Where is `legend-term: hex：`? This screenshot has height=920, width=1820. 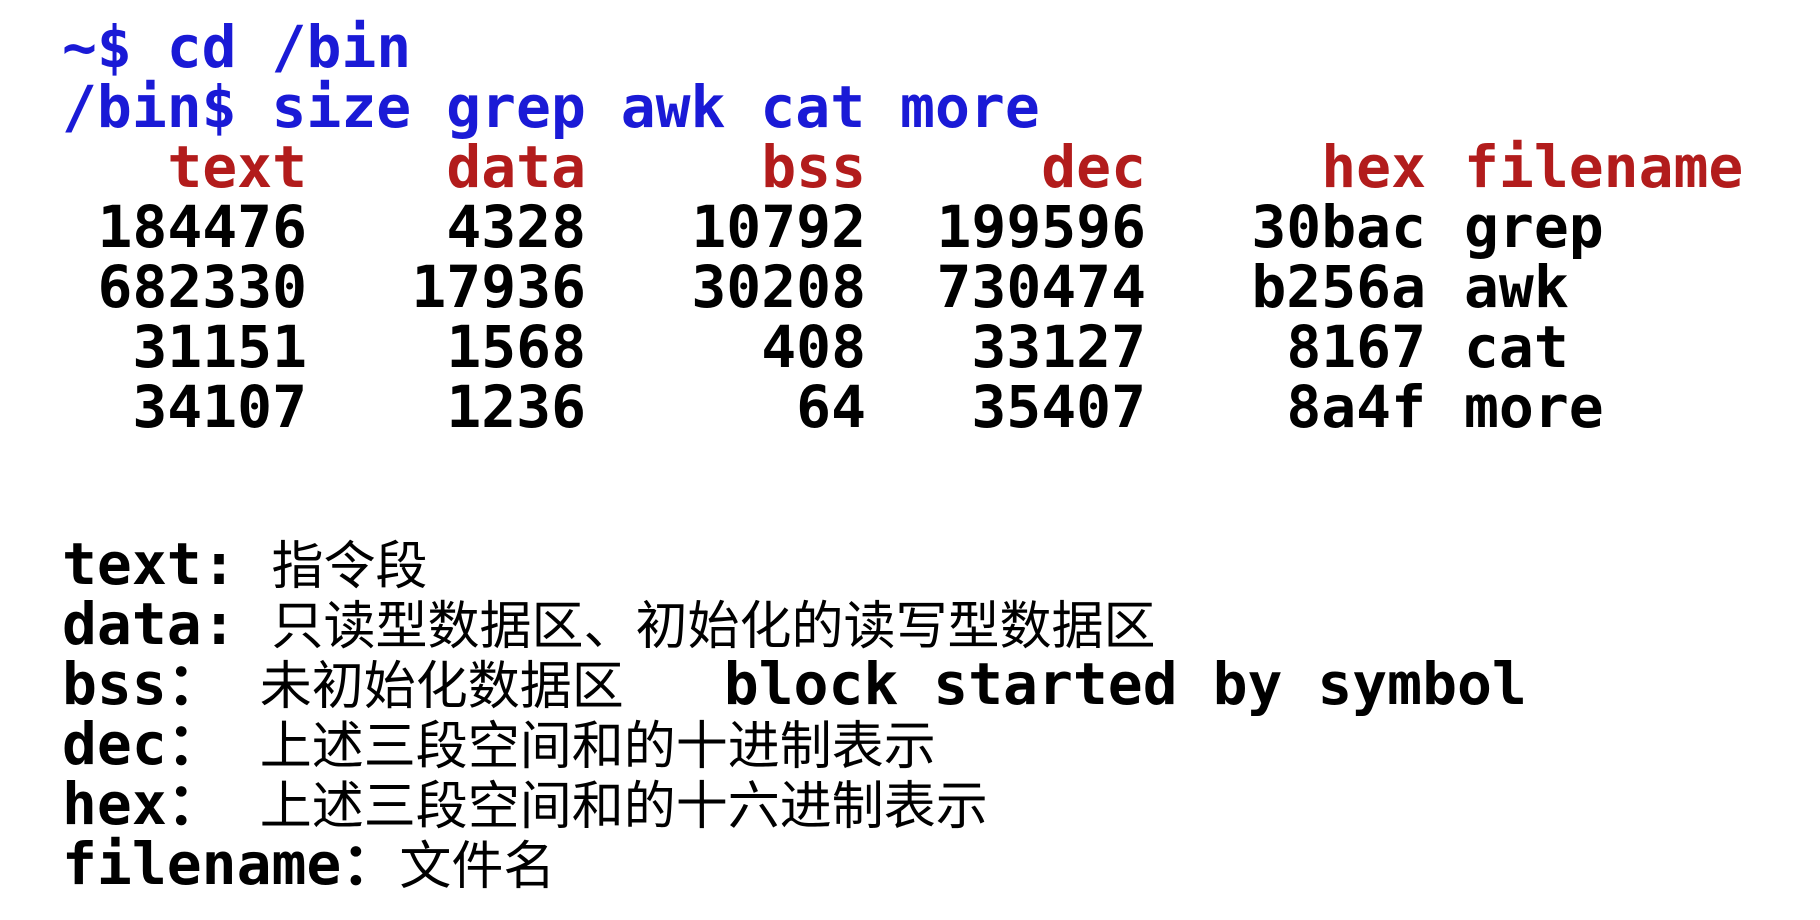
legend-term: hex： is located at coordinates (143, 804).